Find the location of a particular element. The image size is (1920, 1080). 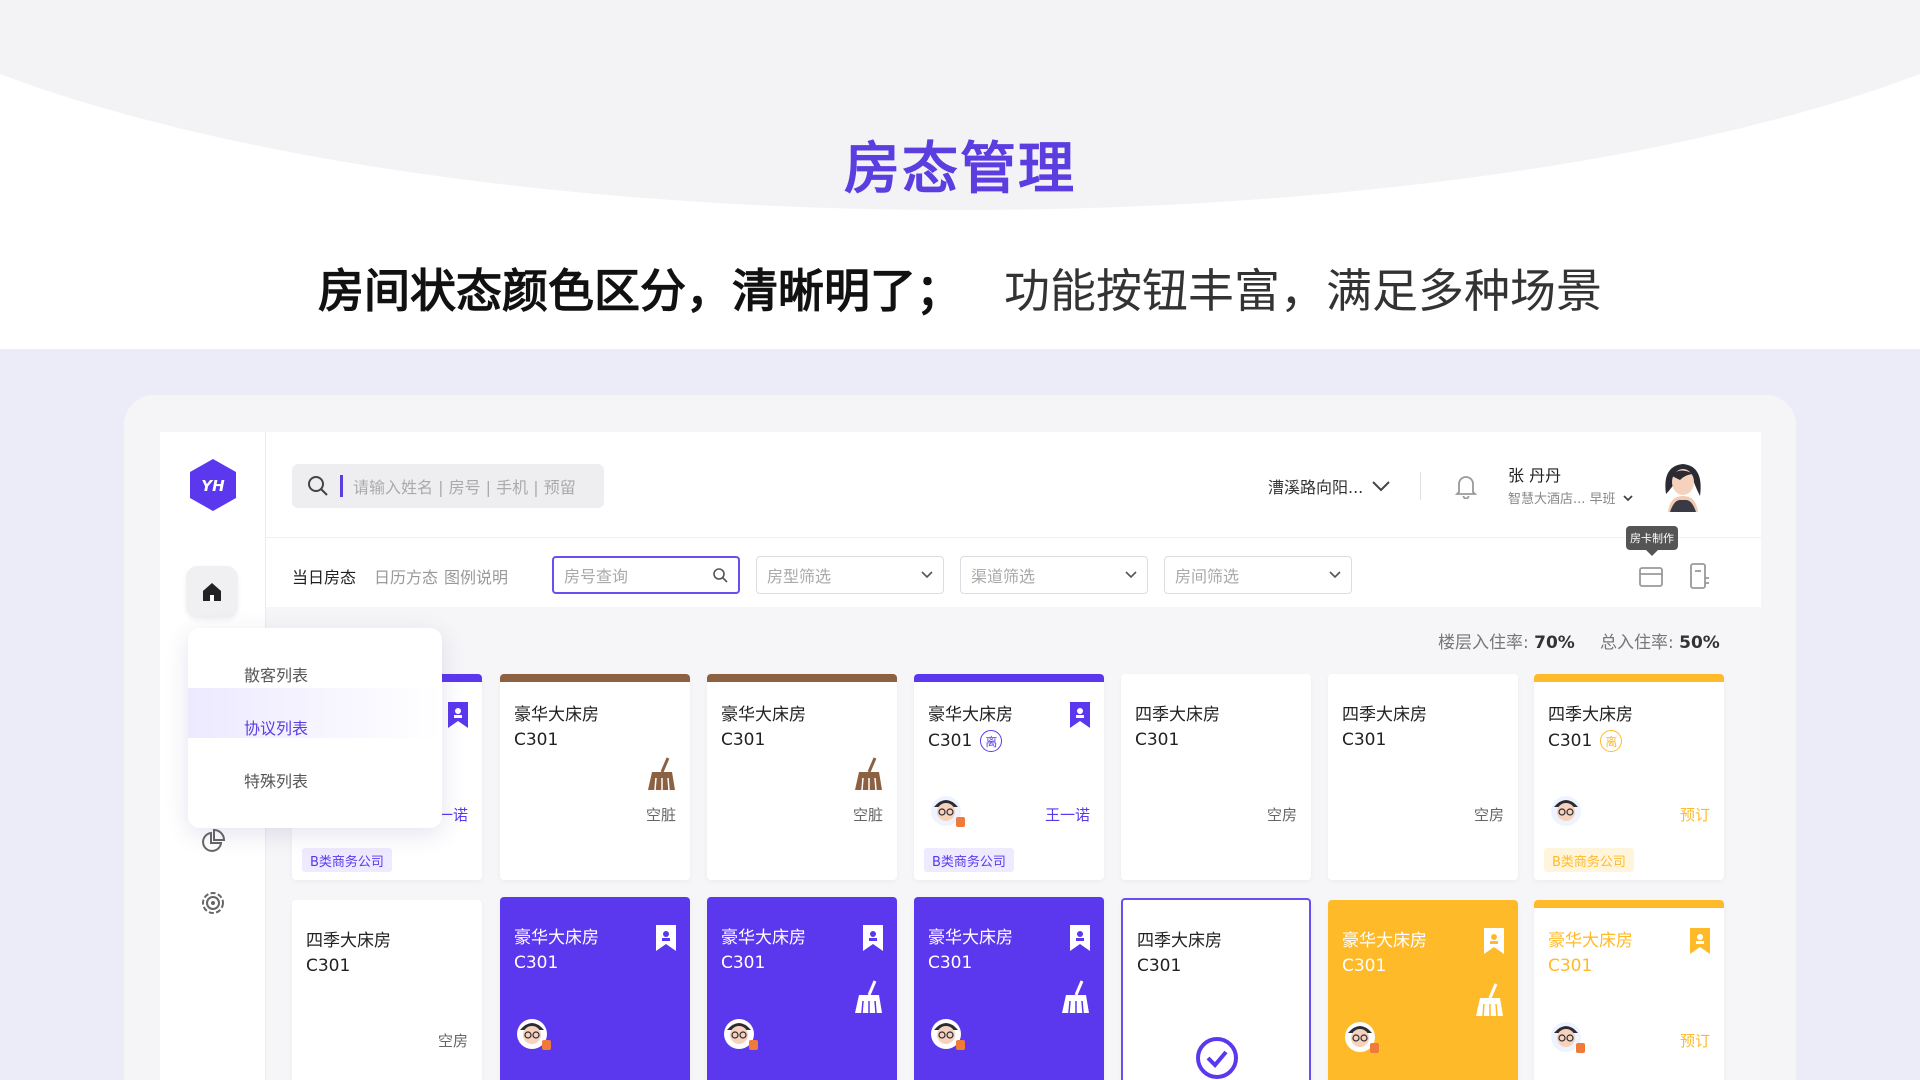

guest-list-menu: 散客列表 协议列表 特殊列表 is located at coordinates (315, 728).